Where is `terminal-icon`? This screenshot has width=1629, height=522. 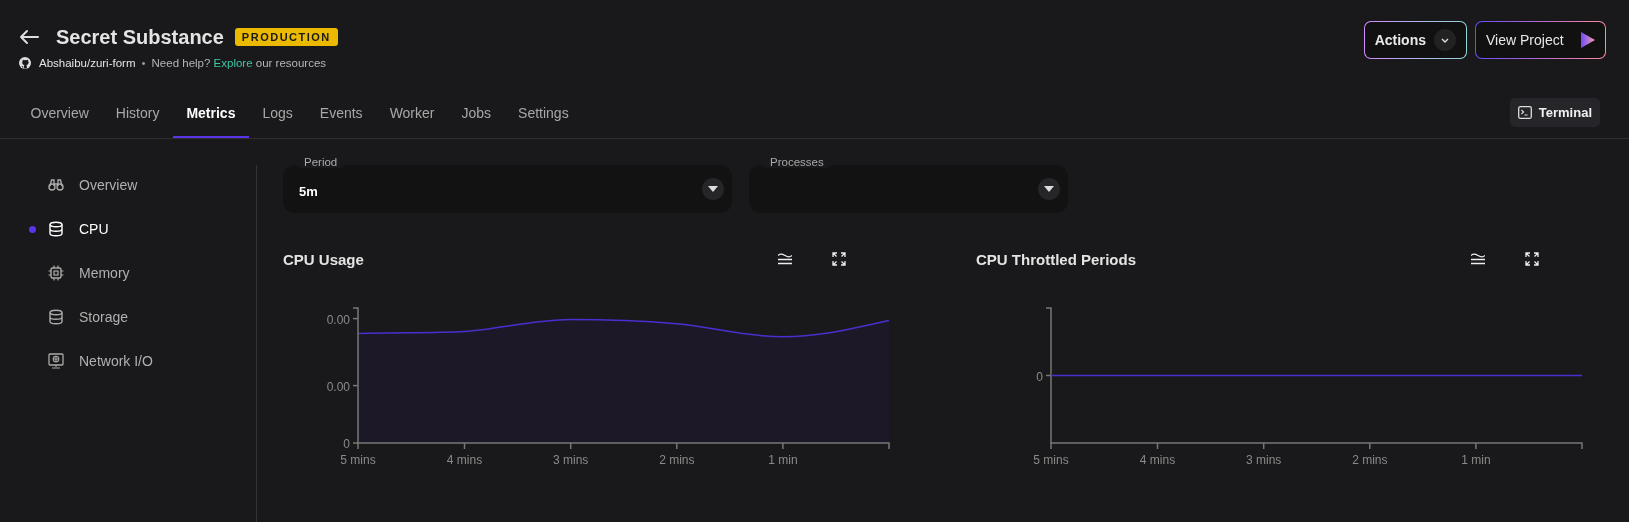
terminal-icon is located at coordinates (1524, 112).